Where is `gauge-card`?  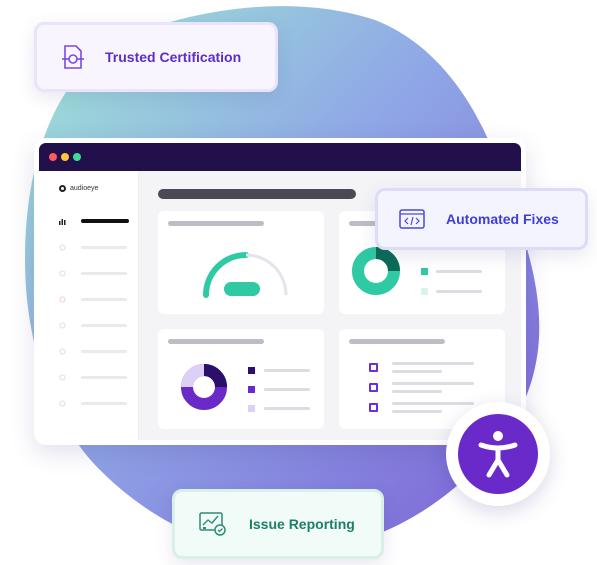
gauge-card is located at coordinates (241, 262).